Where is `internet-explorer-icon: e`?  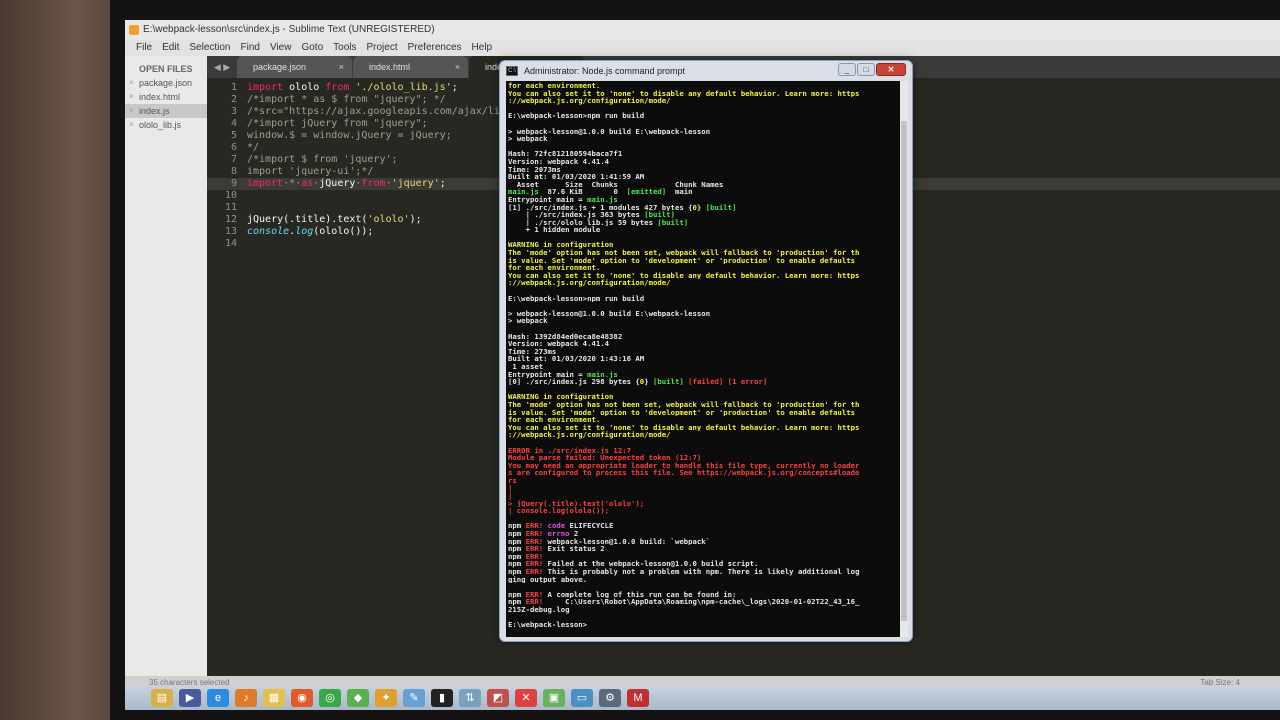 internet-explorer-icon: e is located at coordinates (218, 698).